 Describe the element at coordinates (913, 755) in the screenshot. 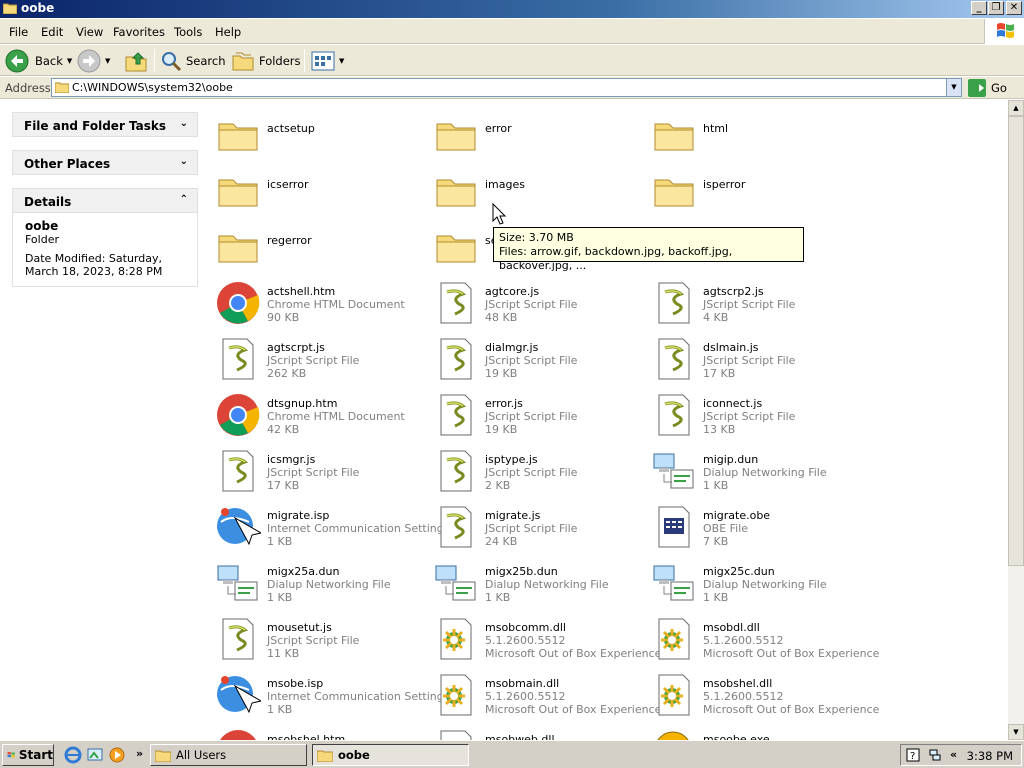

I see `help-icon: ?` at that location.